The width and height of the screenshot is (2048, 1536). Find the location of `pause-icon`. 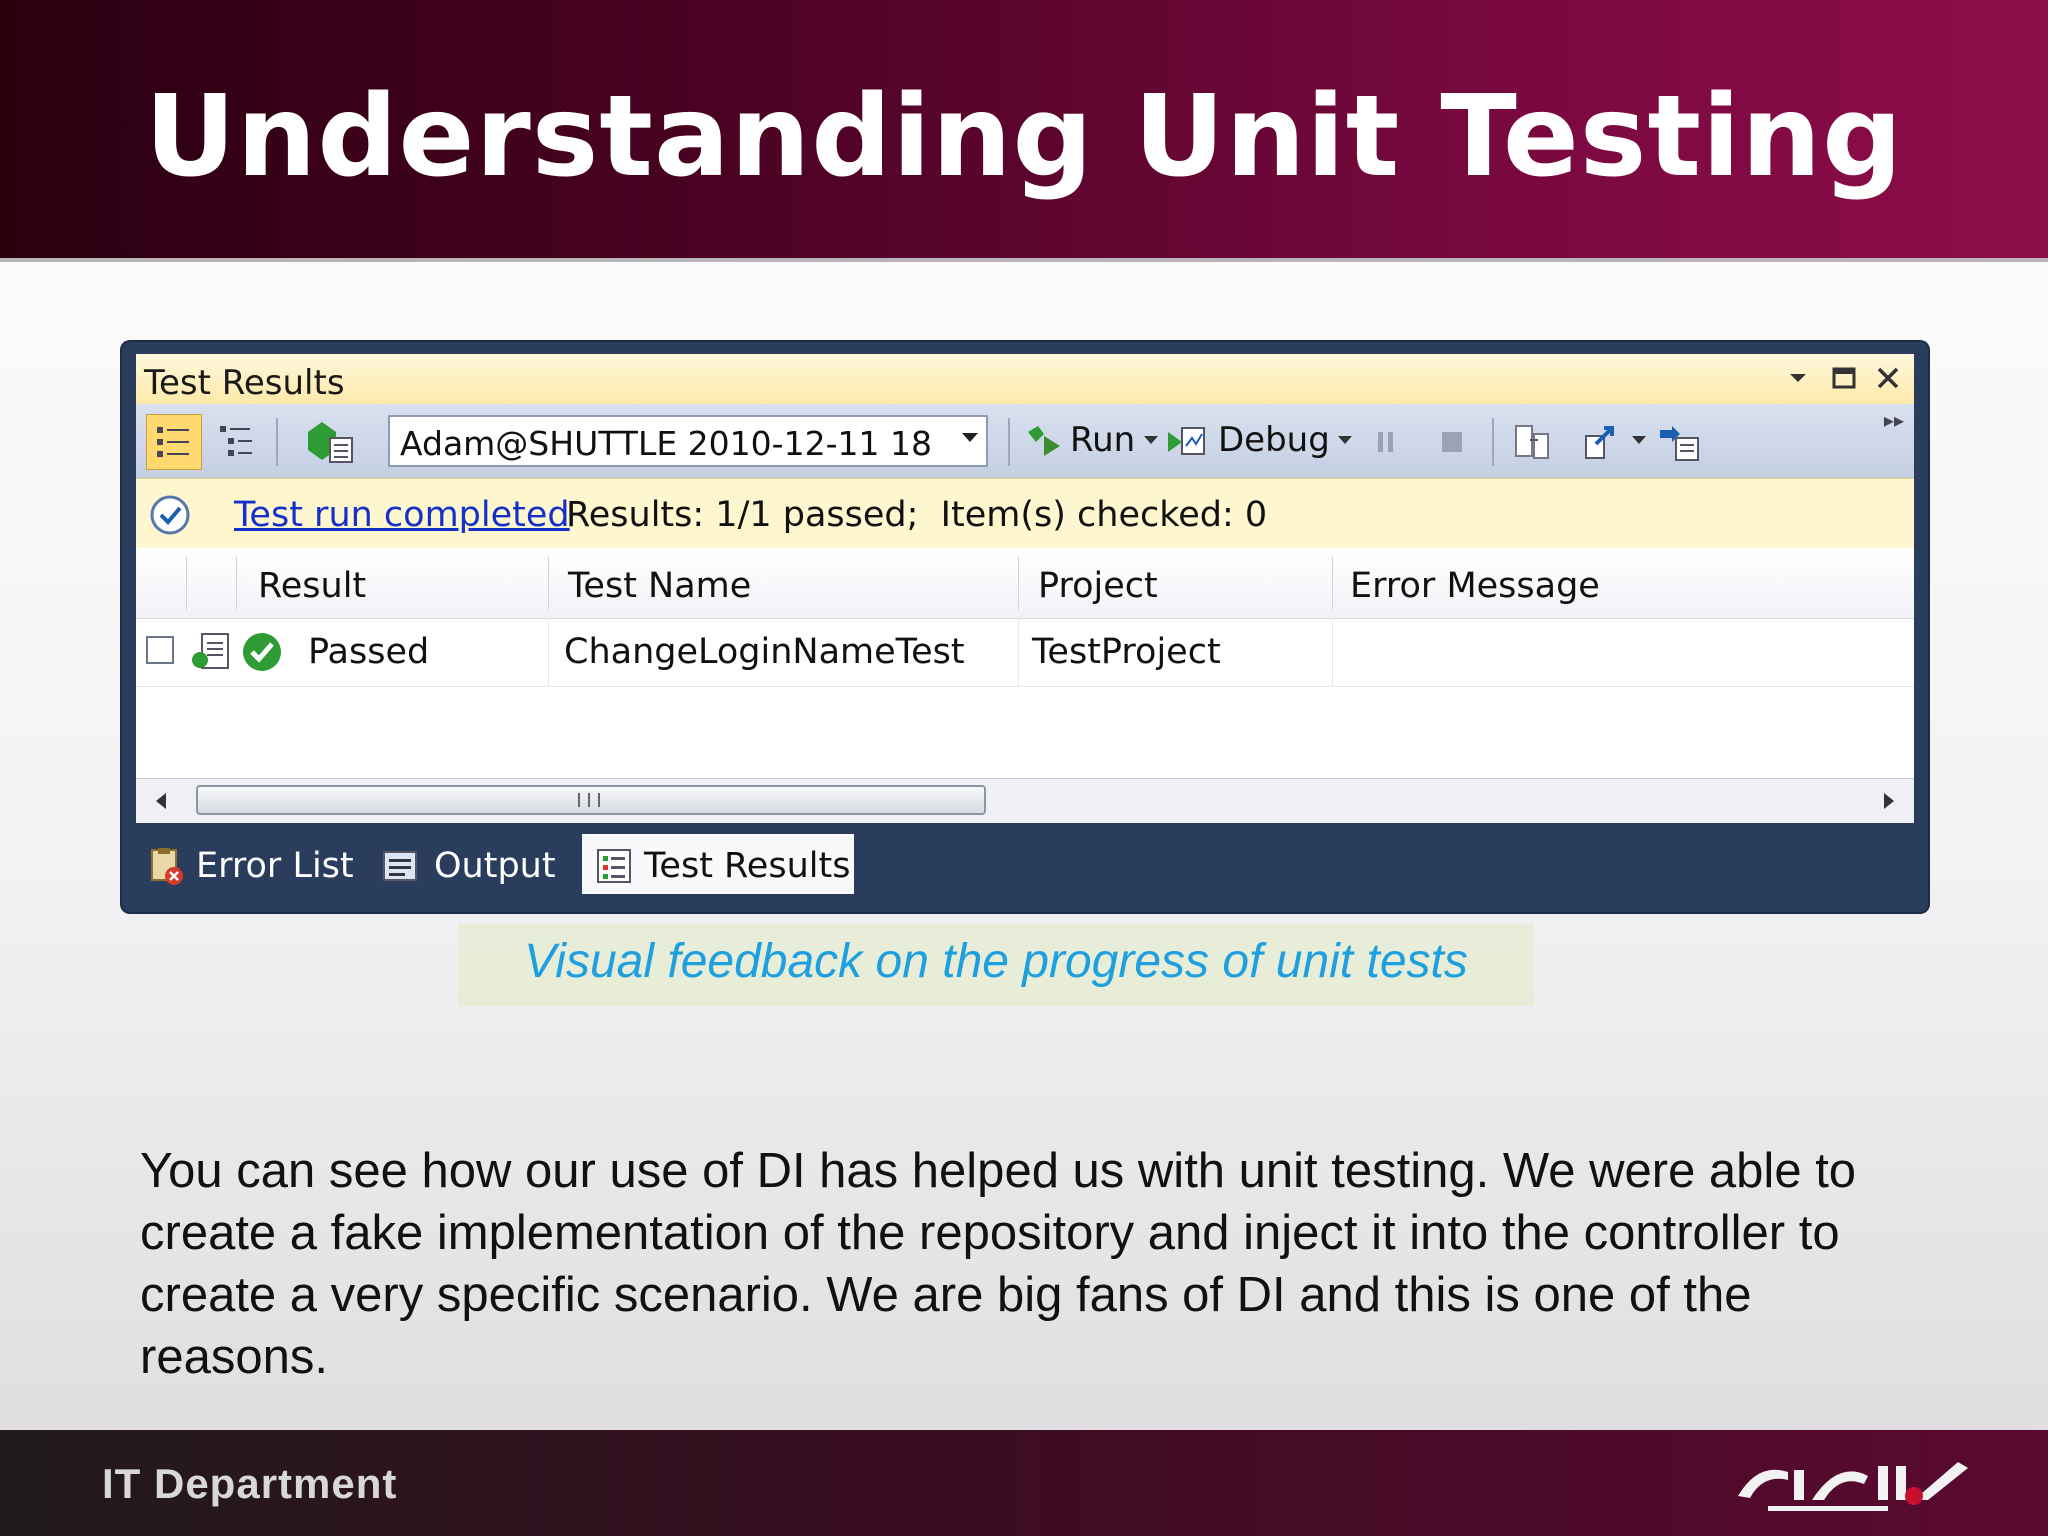

pause-icon is located at coordinates (1386, 442).